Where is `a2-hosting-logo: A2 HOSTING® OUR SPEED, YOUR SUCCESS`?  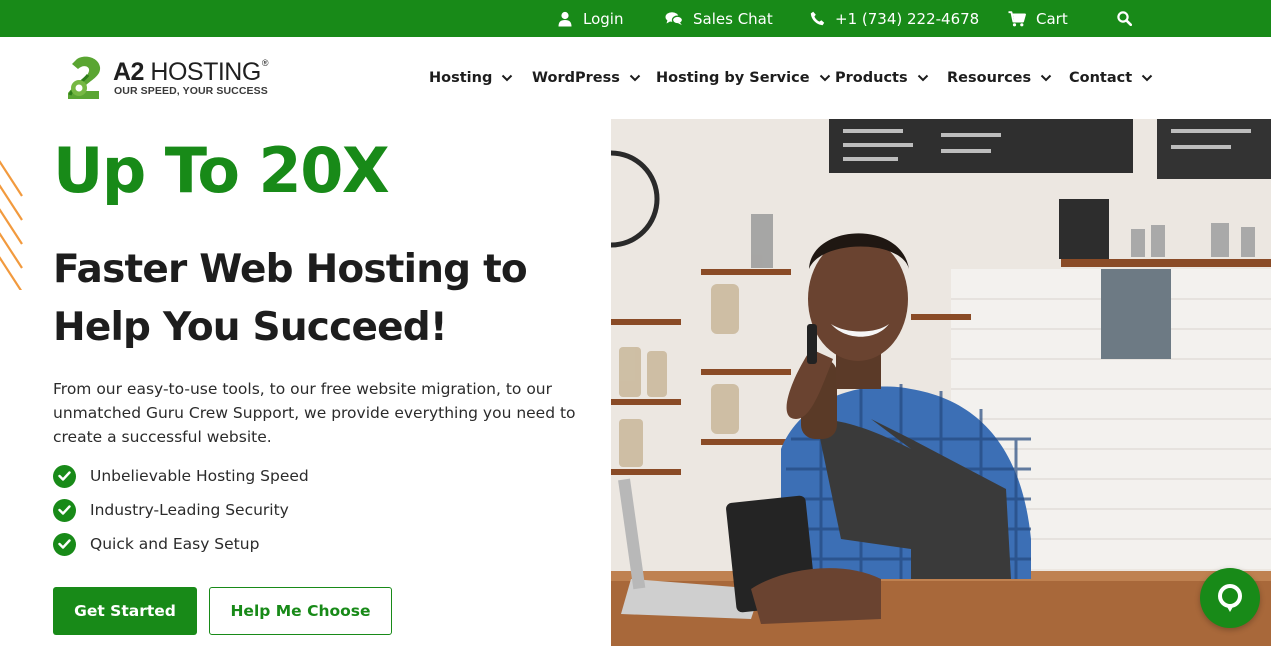
a2-hosting-logo: A2 HOSTING® OUR SPEED, YOUR SUCCESS is located at coordinates (176, 79).